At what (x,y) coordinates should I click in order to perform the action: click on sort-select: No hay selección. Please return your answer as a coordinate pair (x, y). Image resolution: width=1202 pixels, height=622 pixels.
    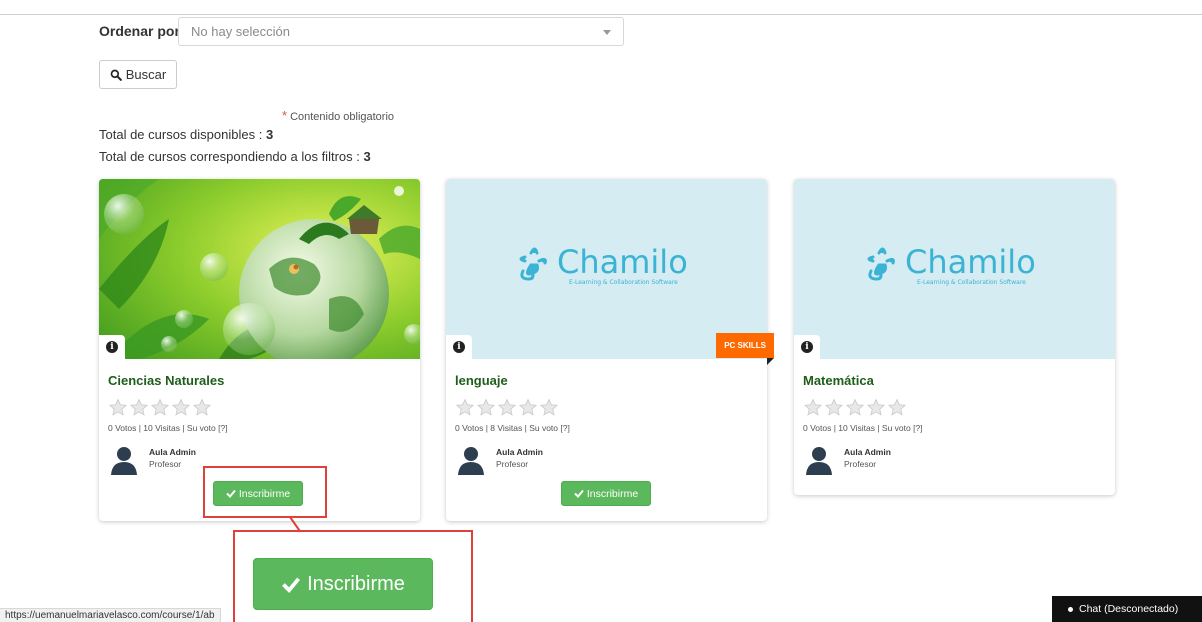
    Looking at the image, I should click on (401, 31).